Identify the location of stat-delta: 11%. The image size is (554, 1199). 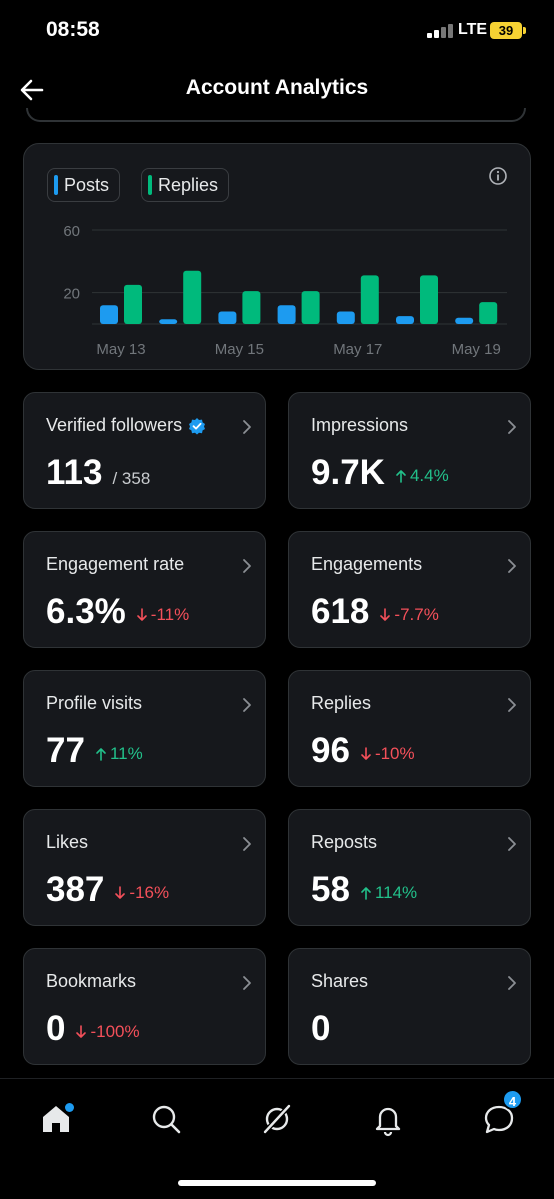
(119, 754).